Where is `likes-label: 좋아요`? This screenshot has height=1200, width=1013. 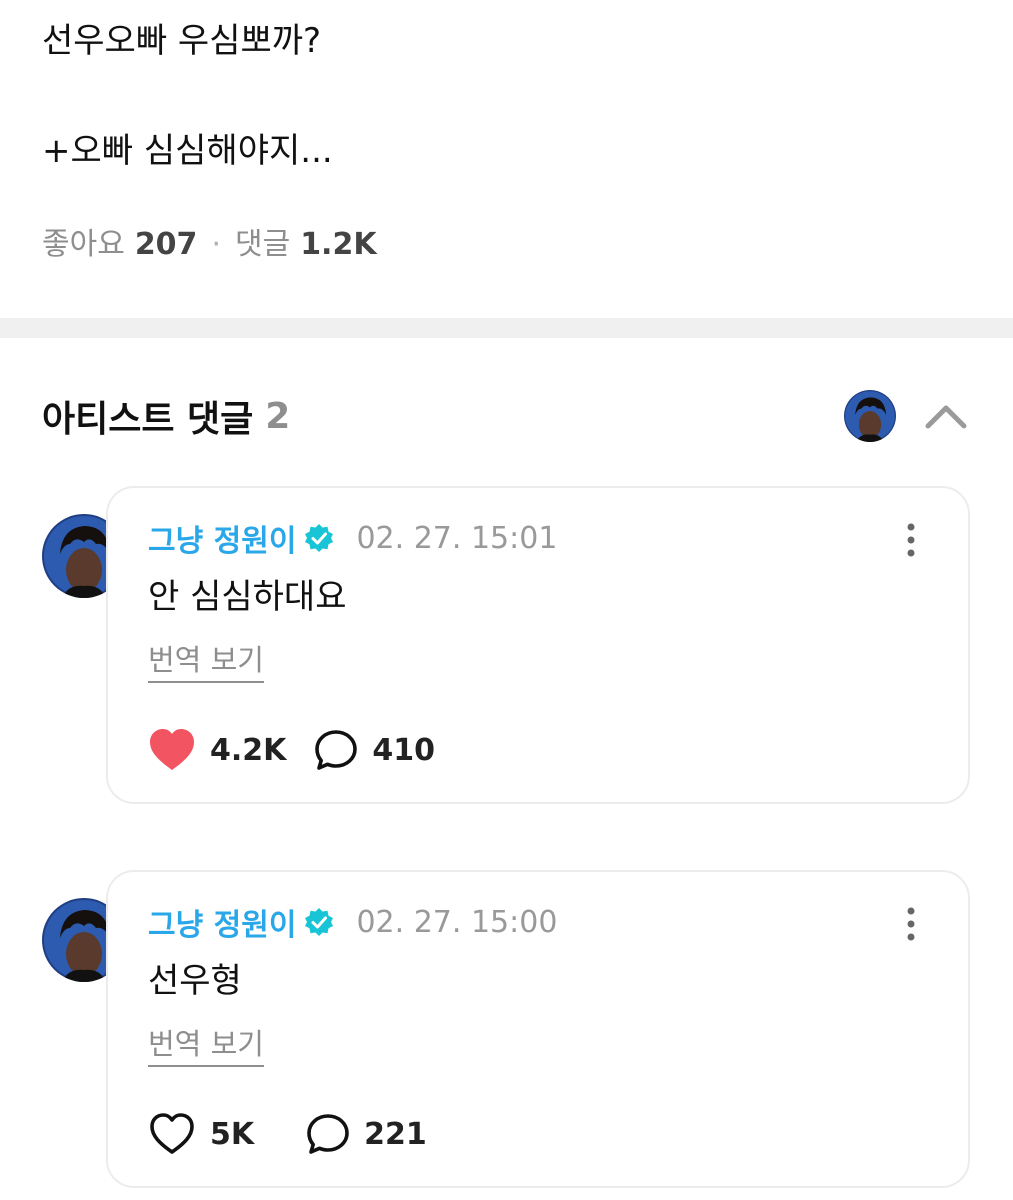 likes-label: 좋아요 is located at coordinates (83, 244).